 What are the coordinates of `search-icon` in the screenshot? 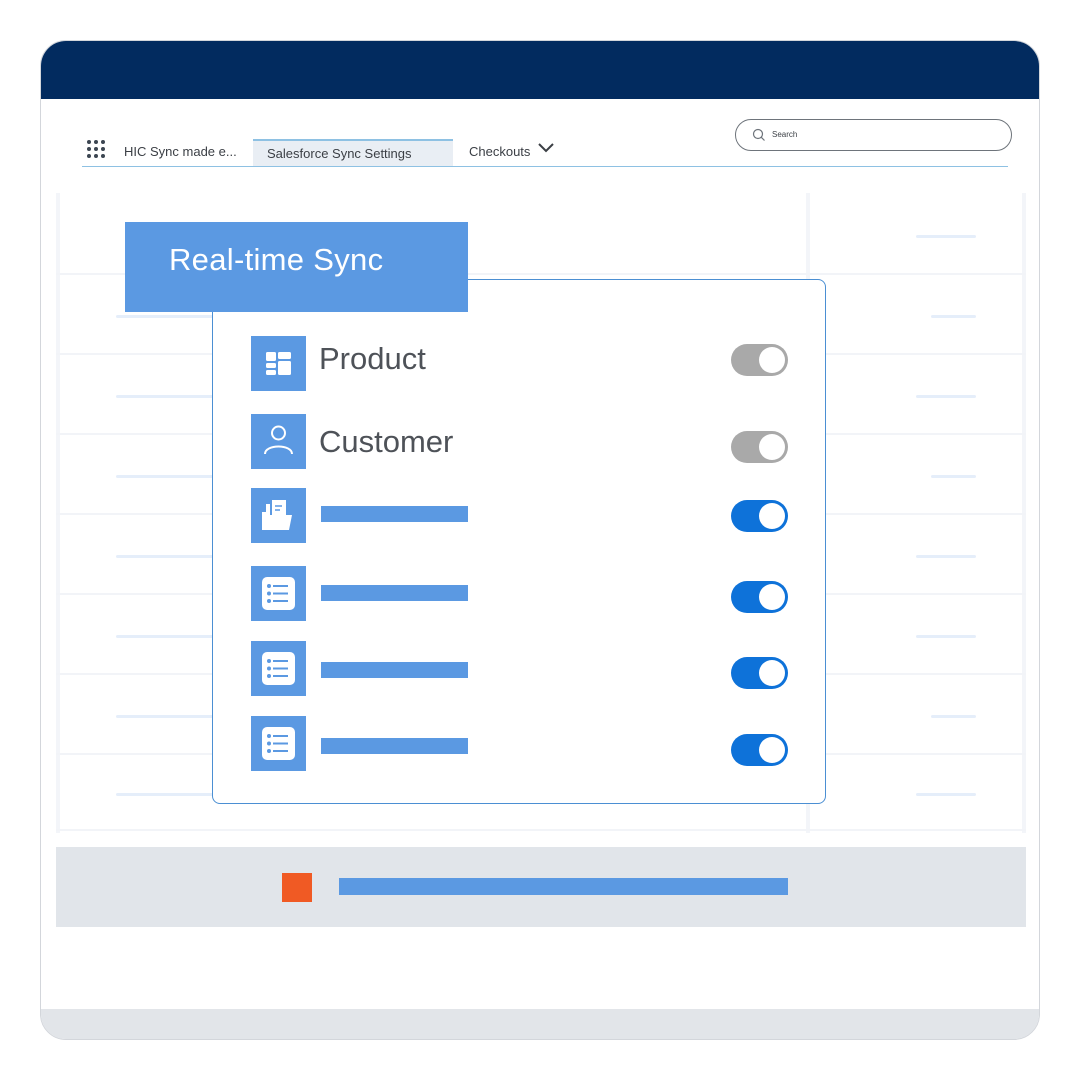 It's located at (758, 134).